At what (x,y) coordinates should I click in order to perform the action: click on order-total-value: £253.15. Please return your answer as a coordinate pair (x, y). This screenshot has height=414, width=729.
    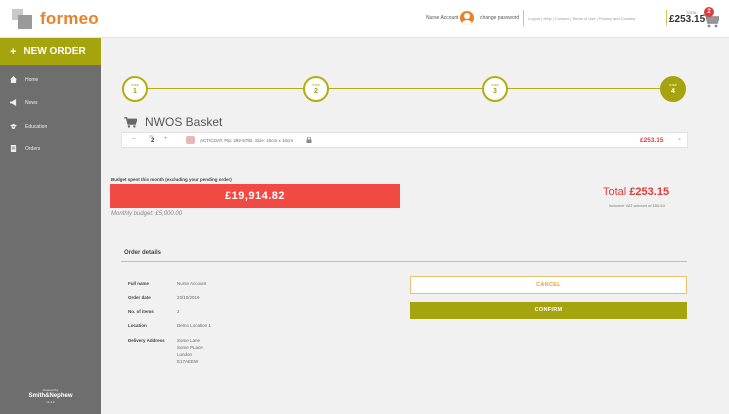
    Looking at the image, I should click on (649, 192).